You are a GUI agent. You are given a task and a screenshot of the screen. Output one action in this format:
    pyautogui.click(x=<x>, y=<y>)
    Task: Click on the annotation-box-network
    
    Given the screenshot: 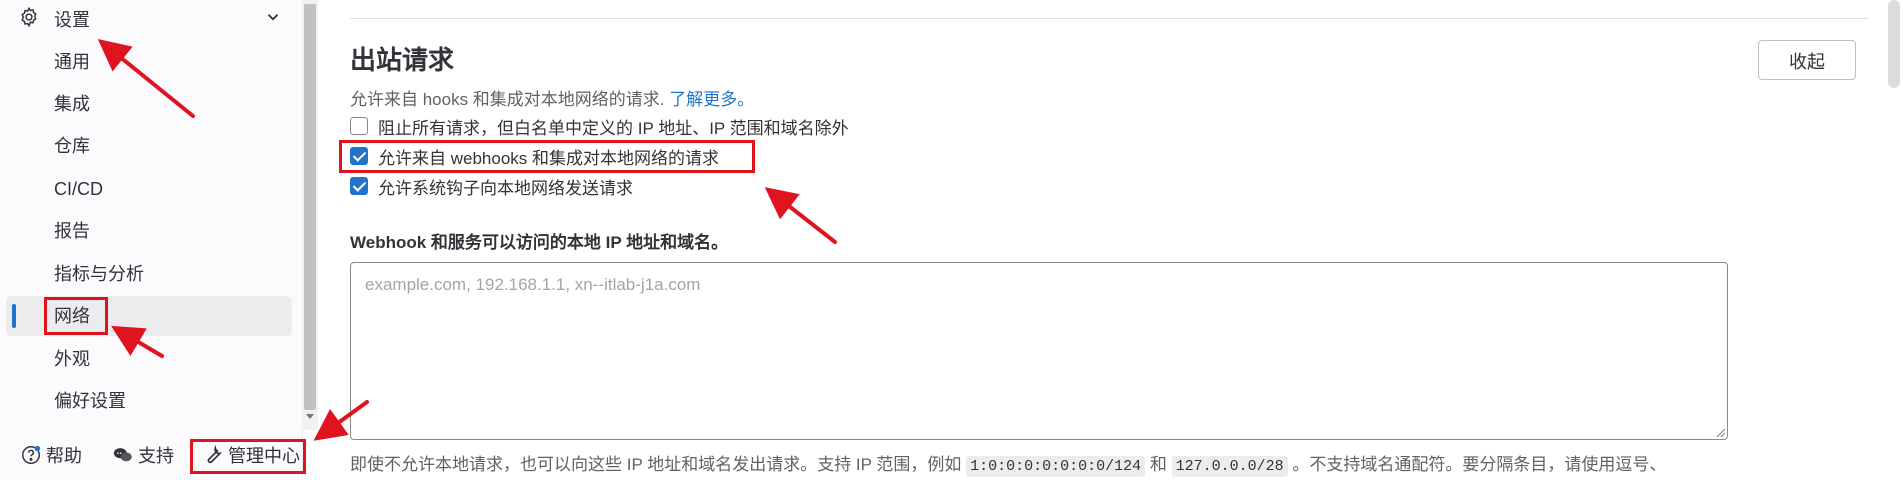 What is the action you would take?
    pyautogui.click(x=76, y=316)
    